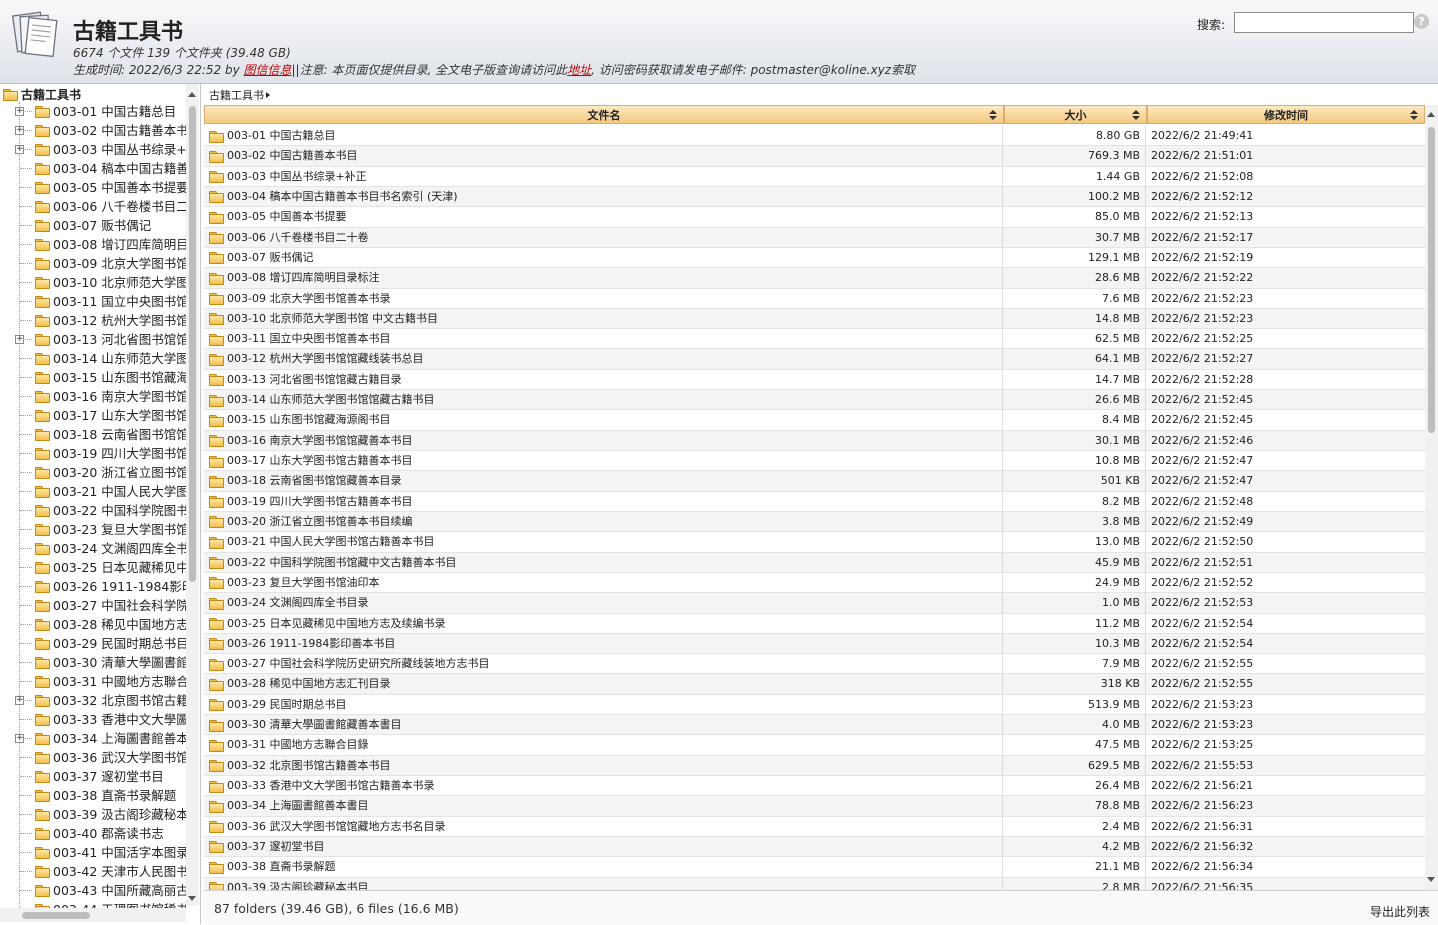 This screenshot has width=1438, height=925. What do you see at coordinates (308, 420) in the screenshot?
I see `folder-name: 003-15 山东图书馆藏海源阁书目` at bounding box center [308, 420].